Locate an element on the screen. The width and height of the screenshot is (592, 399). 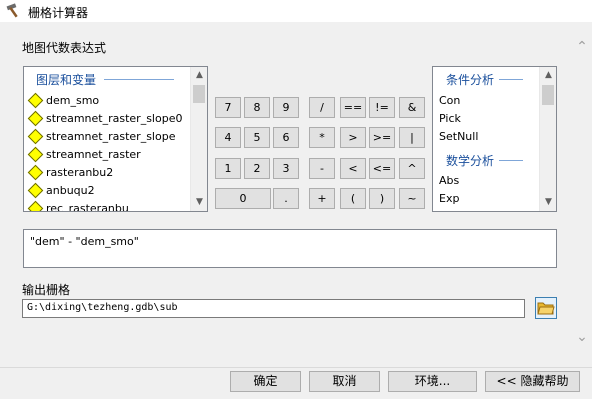
expression-section-label: 地图代数表达式 is located at coordinates (64, 48).